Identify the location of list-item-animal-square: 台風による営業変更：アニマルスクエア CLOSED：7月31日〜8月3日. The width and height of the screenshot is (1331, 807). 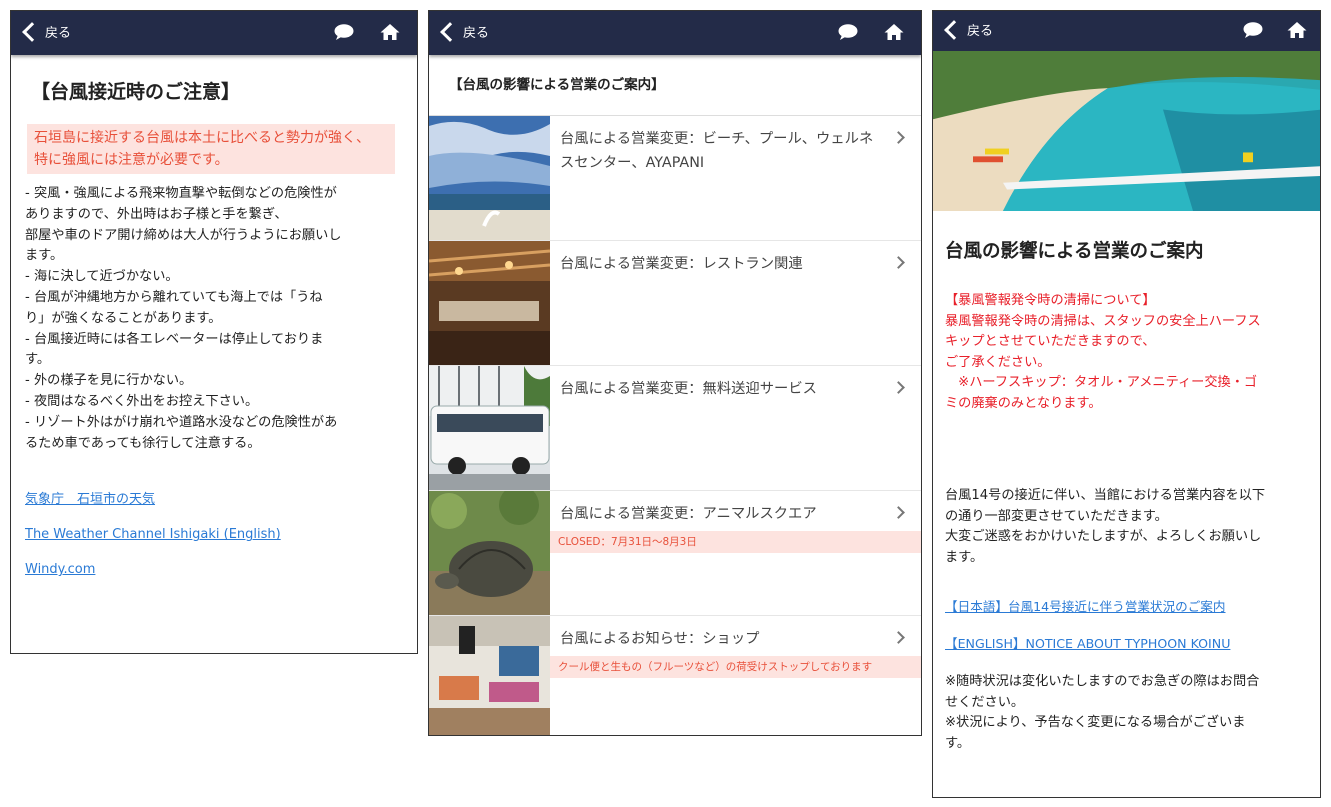
(675, 553).